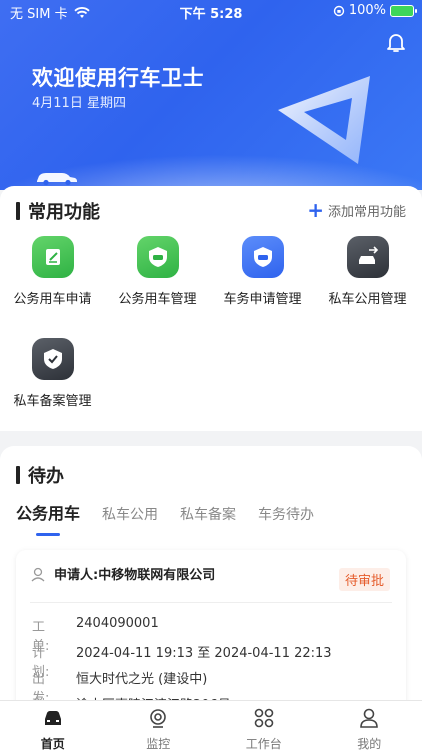  I want to click on grid-icon, so click(264, 718).